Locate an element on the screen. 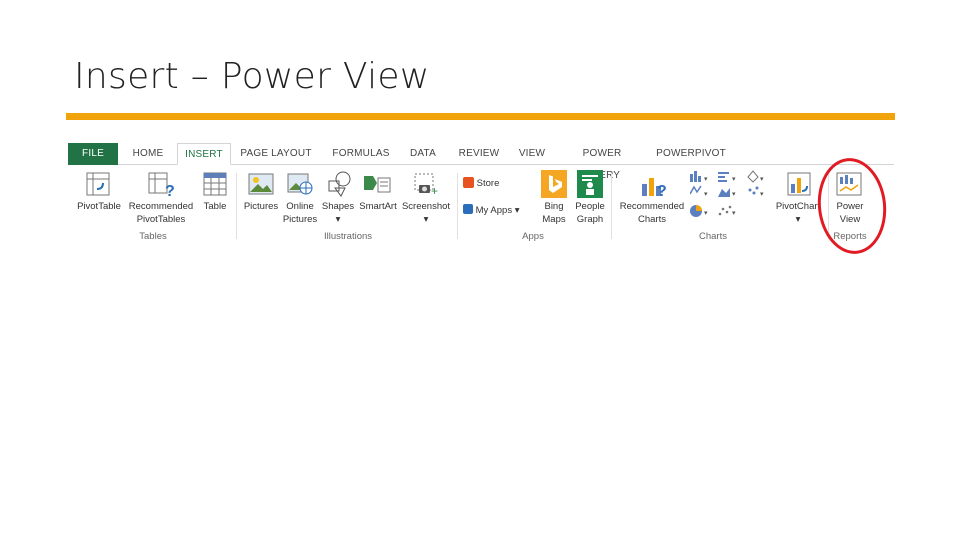 The image size is (960, 540). tab-formulas: FORMULAS is located at coordinates (361, 154).